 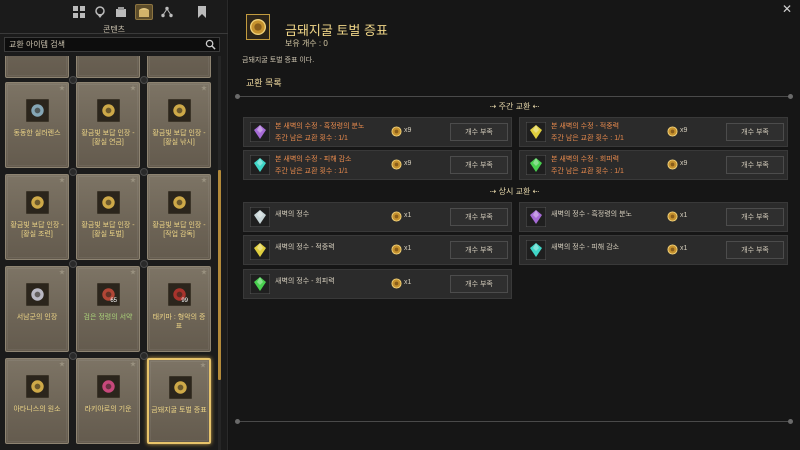 What do you see at coordinates (37, 309) in the screenshot?
I see `item-card: 서남군의 인장` at bounding box center [37, 309].